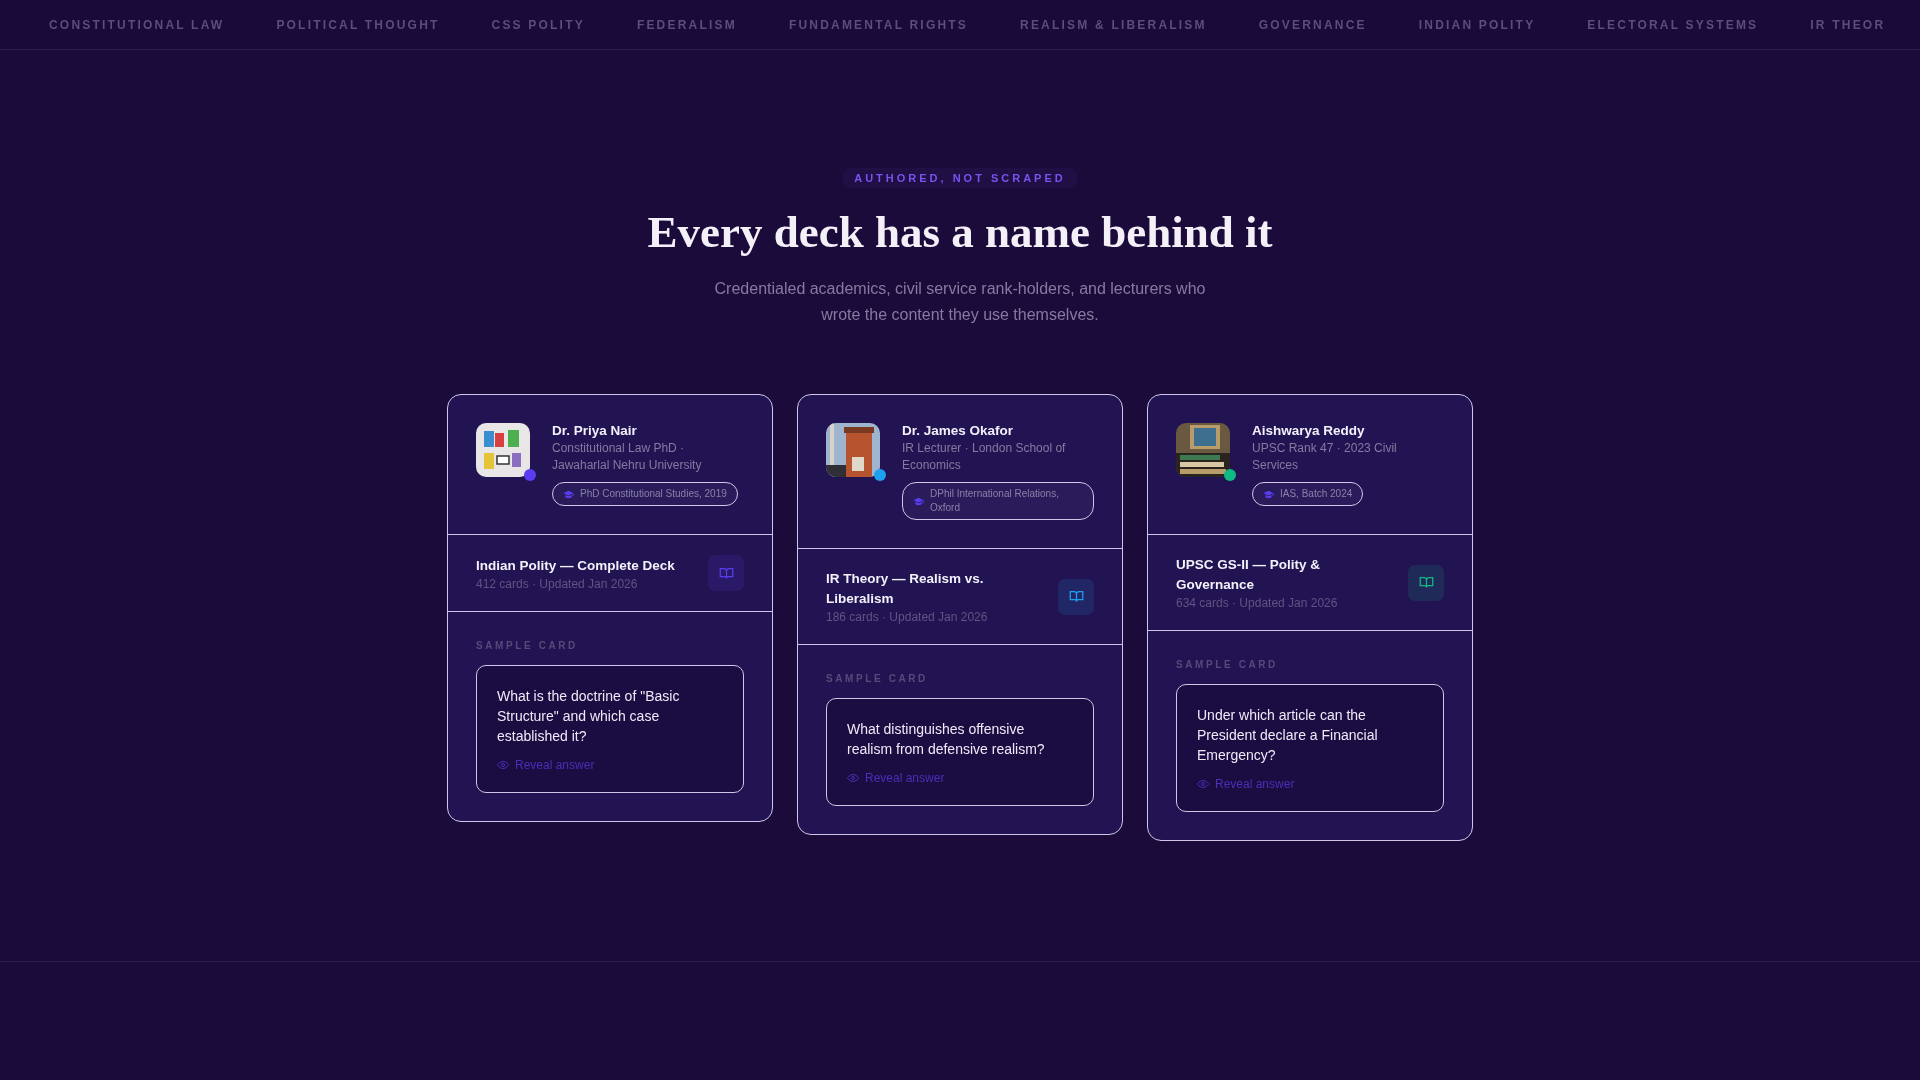  What do you see at coordinates (960, 232) in the screenshot?
I see `section-heading: Every deck has a name behind it` at bounding box center [960, 232].